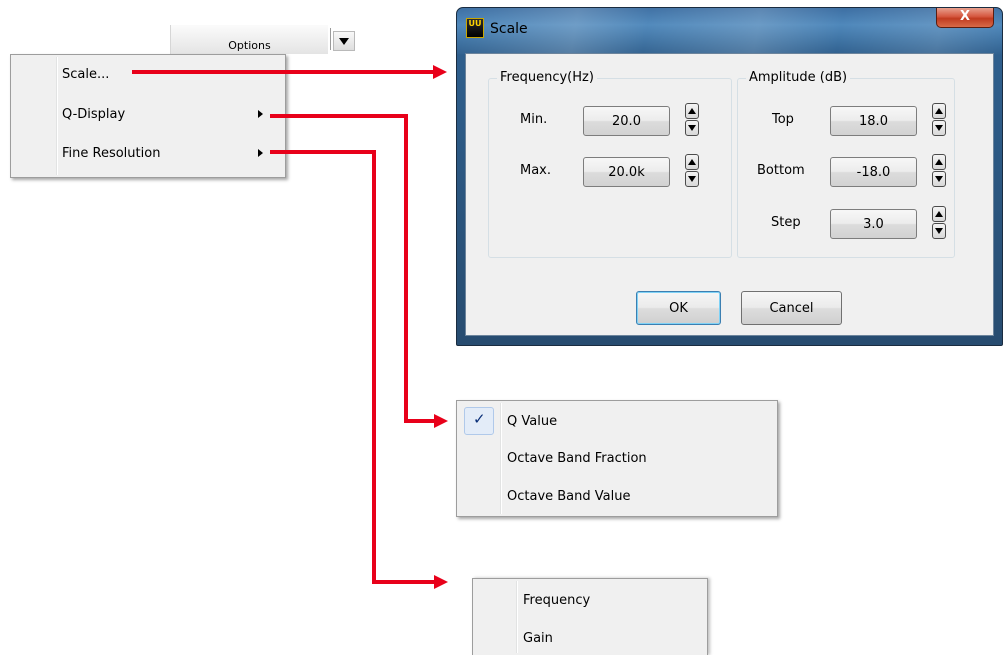  What do you see at coordinates (475, 28) in the screenshot?
I see `app-logo-icon: UU` at bounding box center [475, 28].